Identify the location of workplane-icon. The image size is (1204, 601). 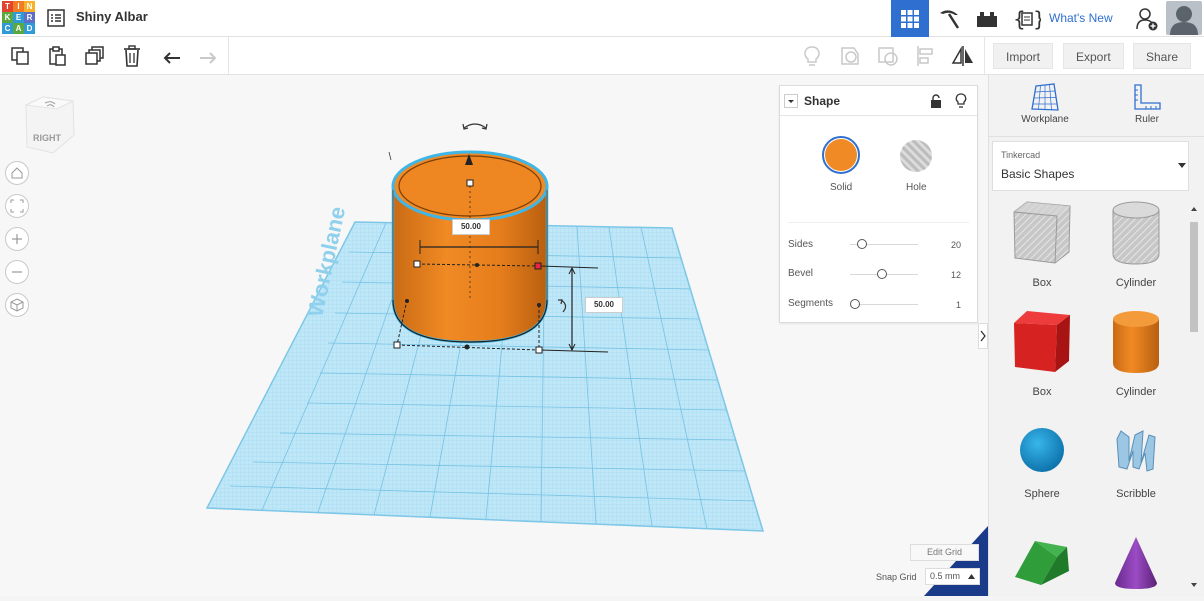
(1045, 97).